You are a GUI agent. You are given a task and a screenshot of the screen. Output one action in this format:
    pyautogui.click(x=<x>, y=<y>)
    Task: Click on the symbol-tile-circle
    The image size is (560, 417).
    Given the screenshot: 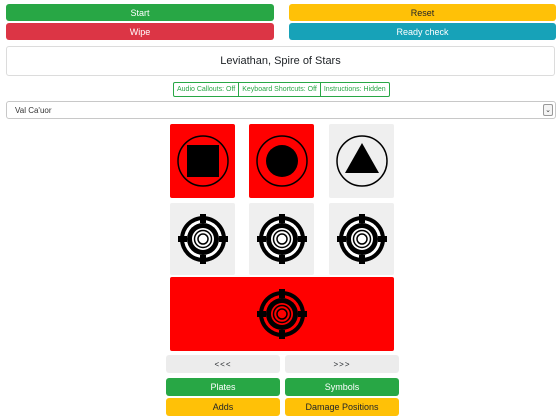 What is the action you would take?
    pyautogui.click(x=281, y=161)
    